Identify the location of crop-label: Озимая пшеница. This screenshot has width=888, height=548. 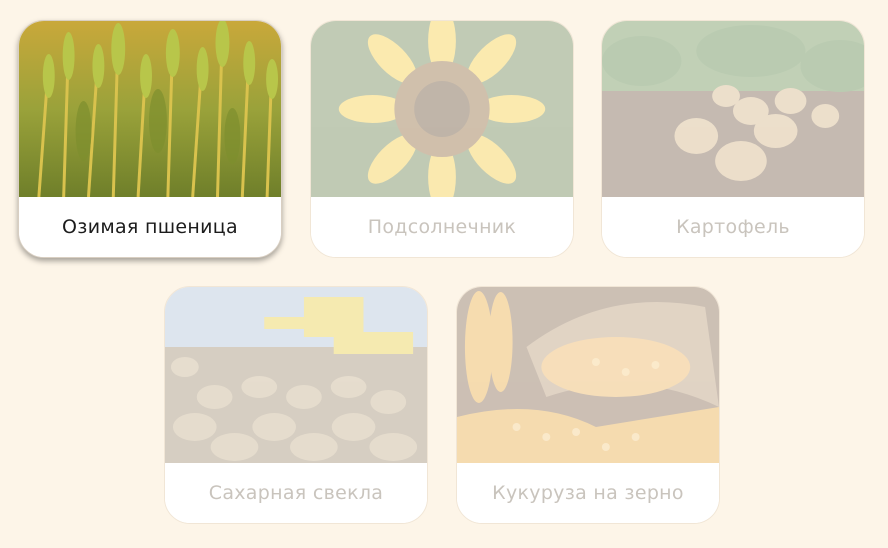
(150, 227).